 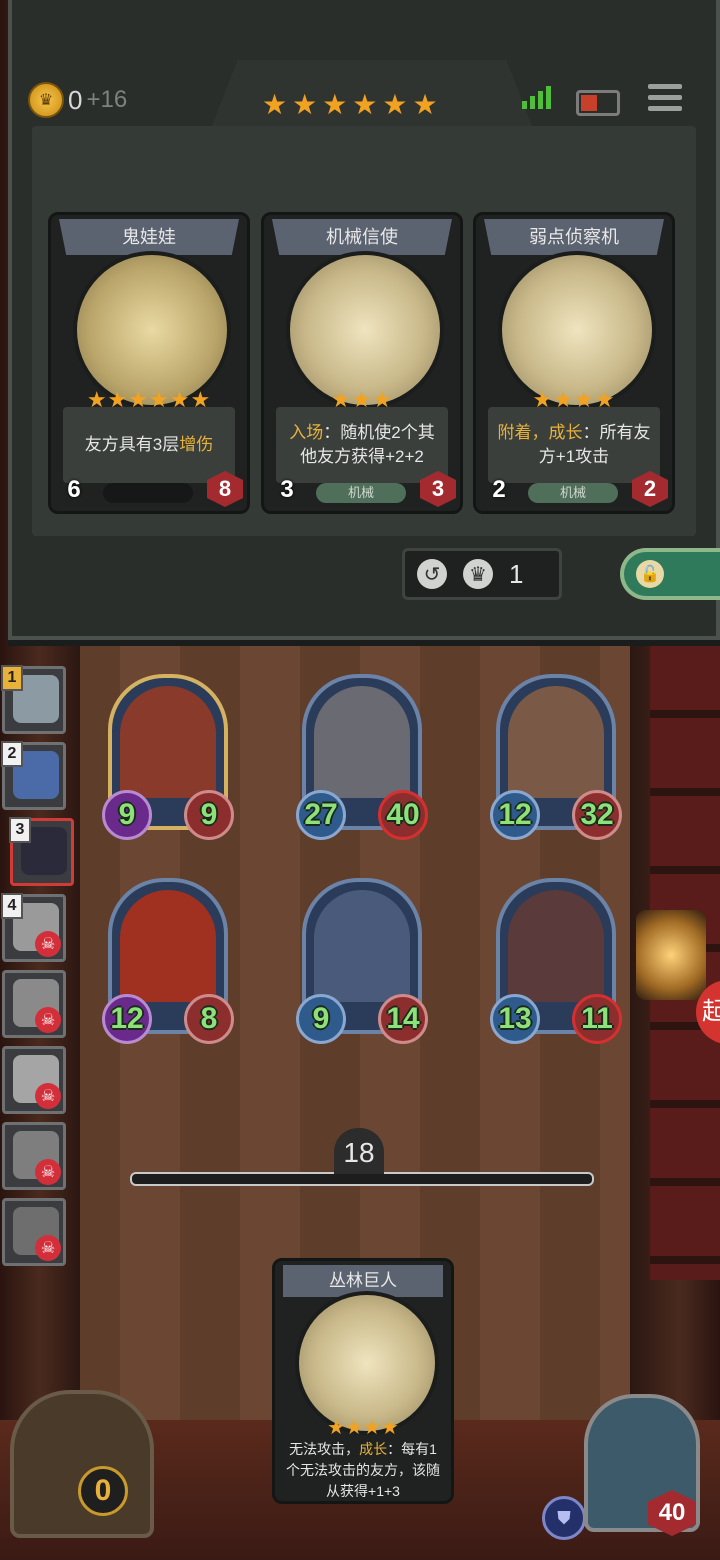 I want to click on minion-attack: 27, so click(x=321, y=815).